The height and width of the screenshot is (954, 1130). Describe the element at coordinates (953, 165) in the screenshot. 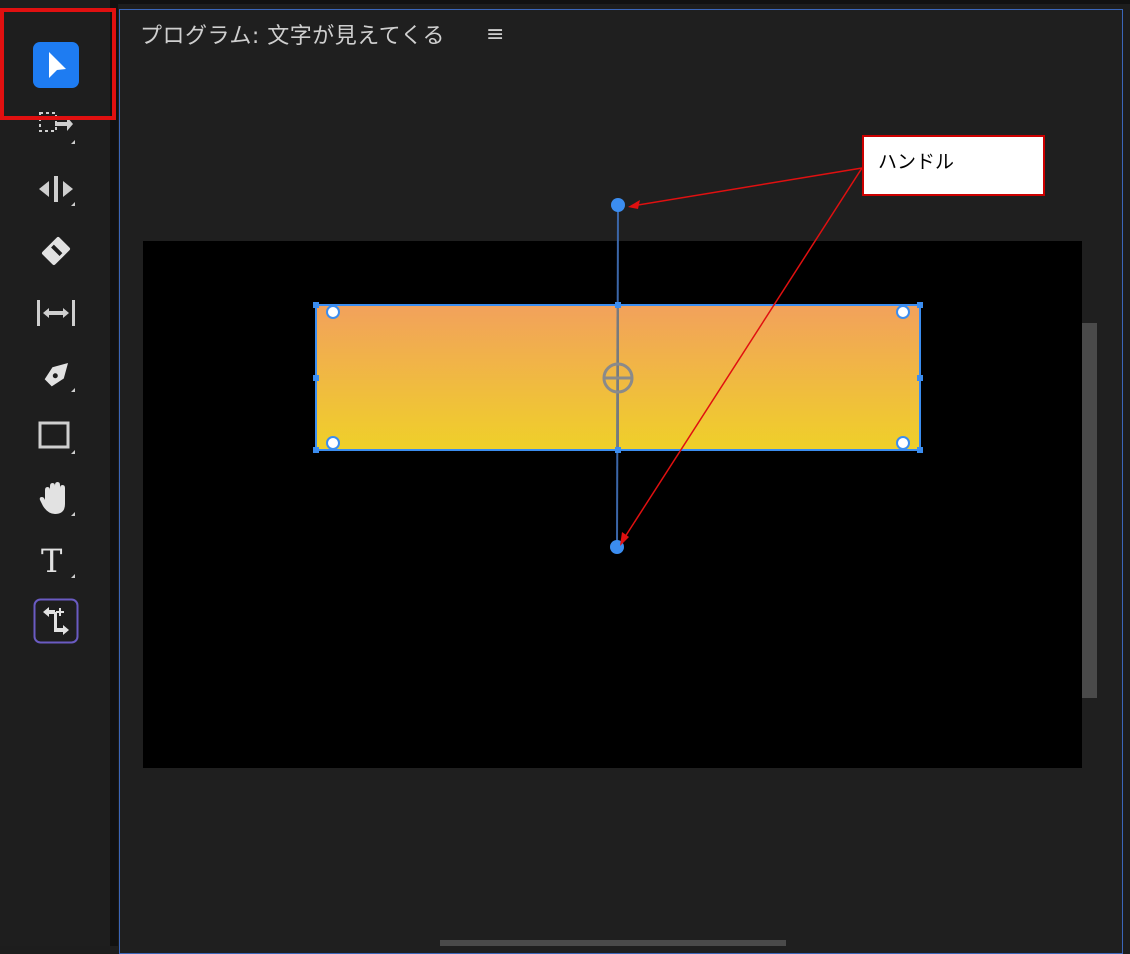

I see `handle-callout-label: ハンドル` at that location.